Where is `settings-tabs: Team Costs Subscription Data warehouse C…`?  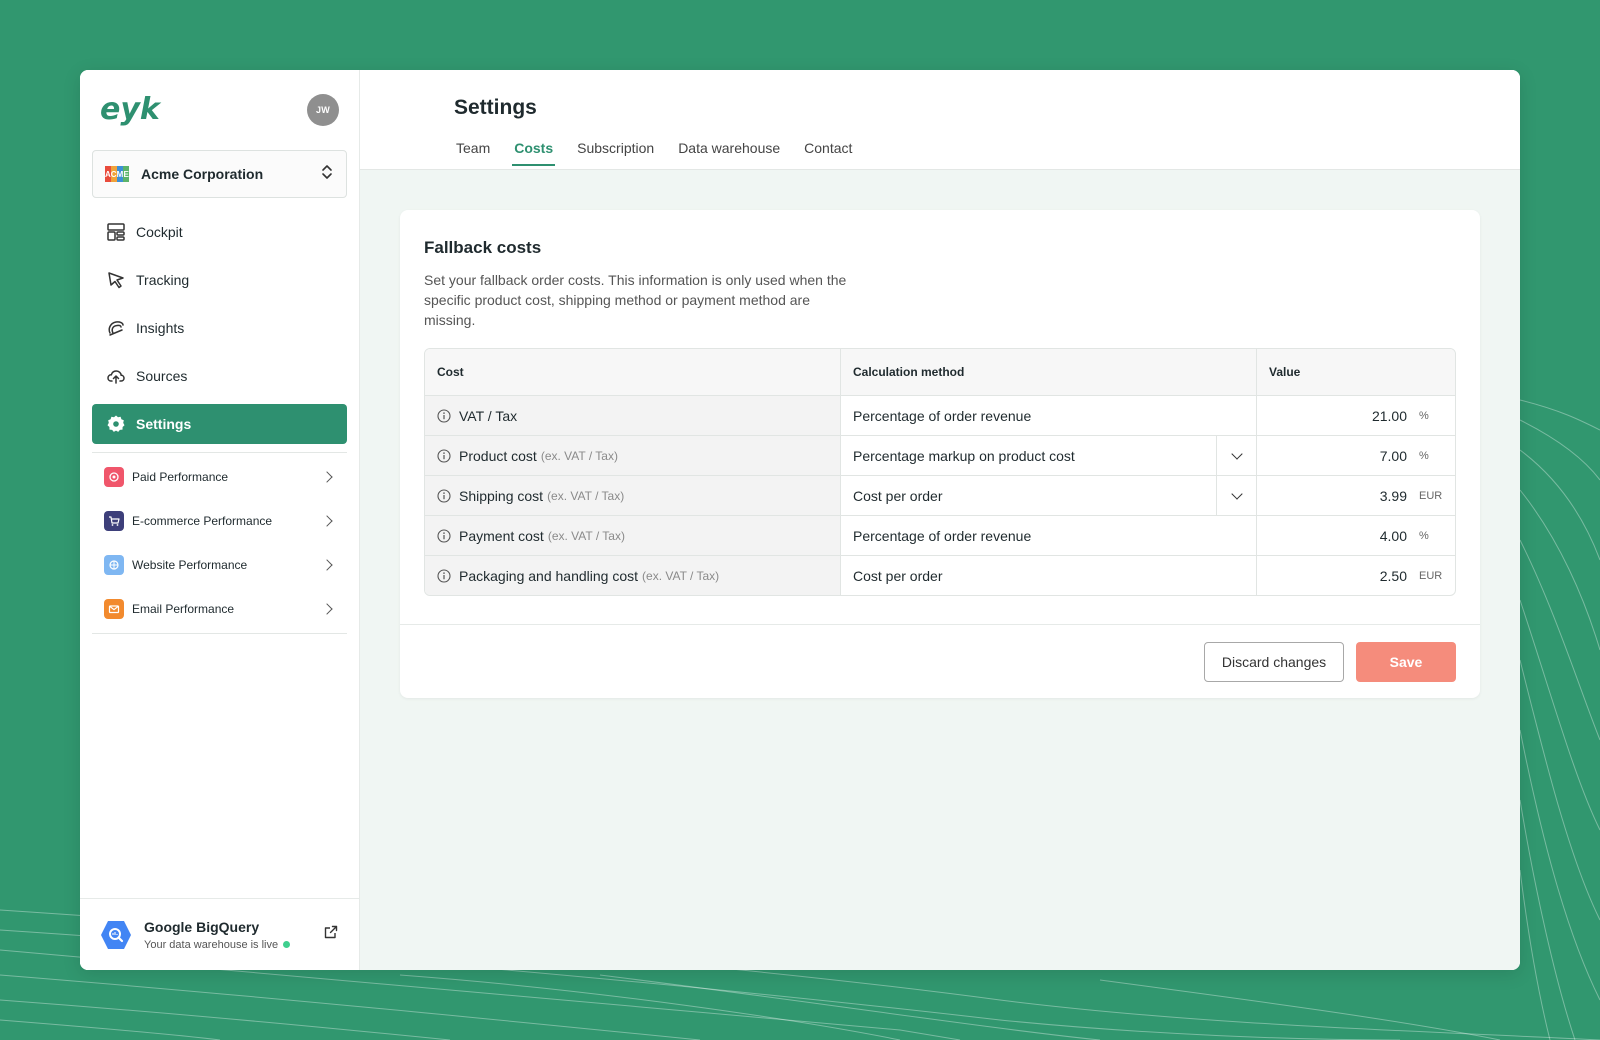 settings-tabs: Team Costs Subscription Data warehouse C… is located at coordinates (987, 153).